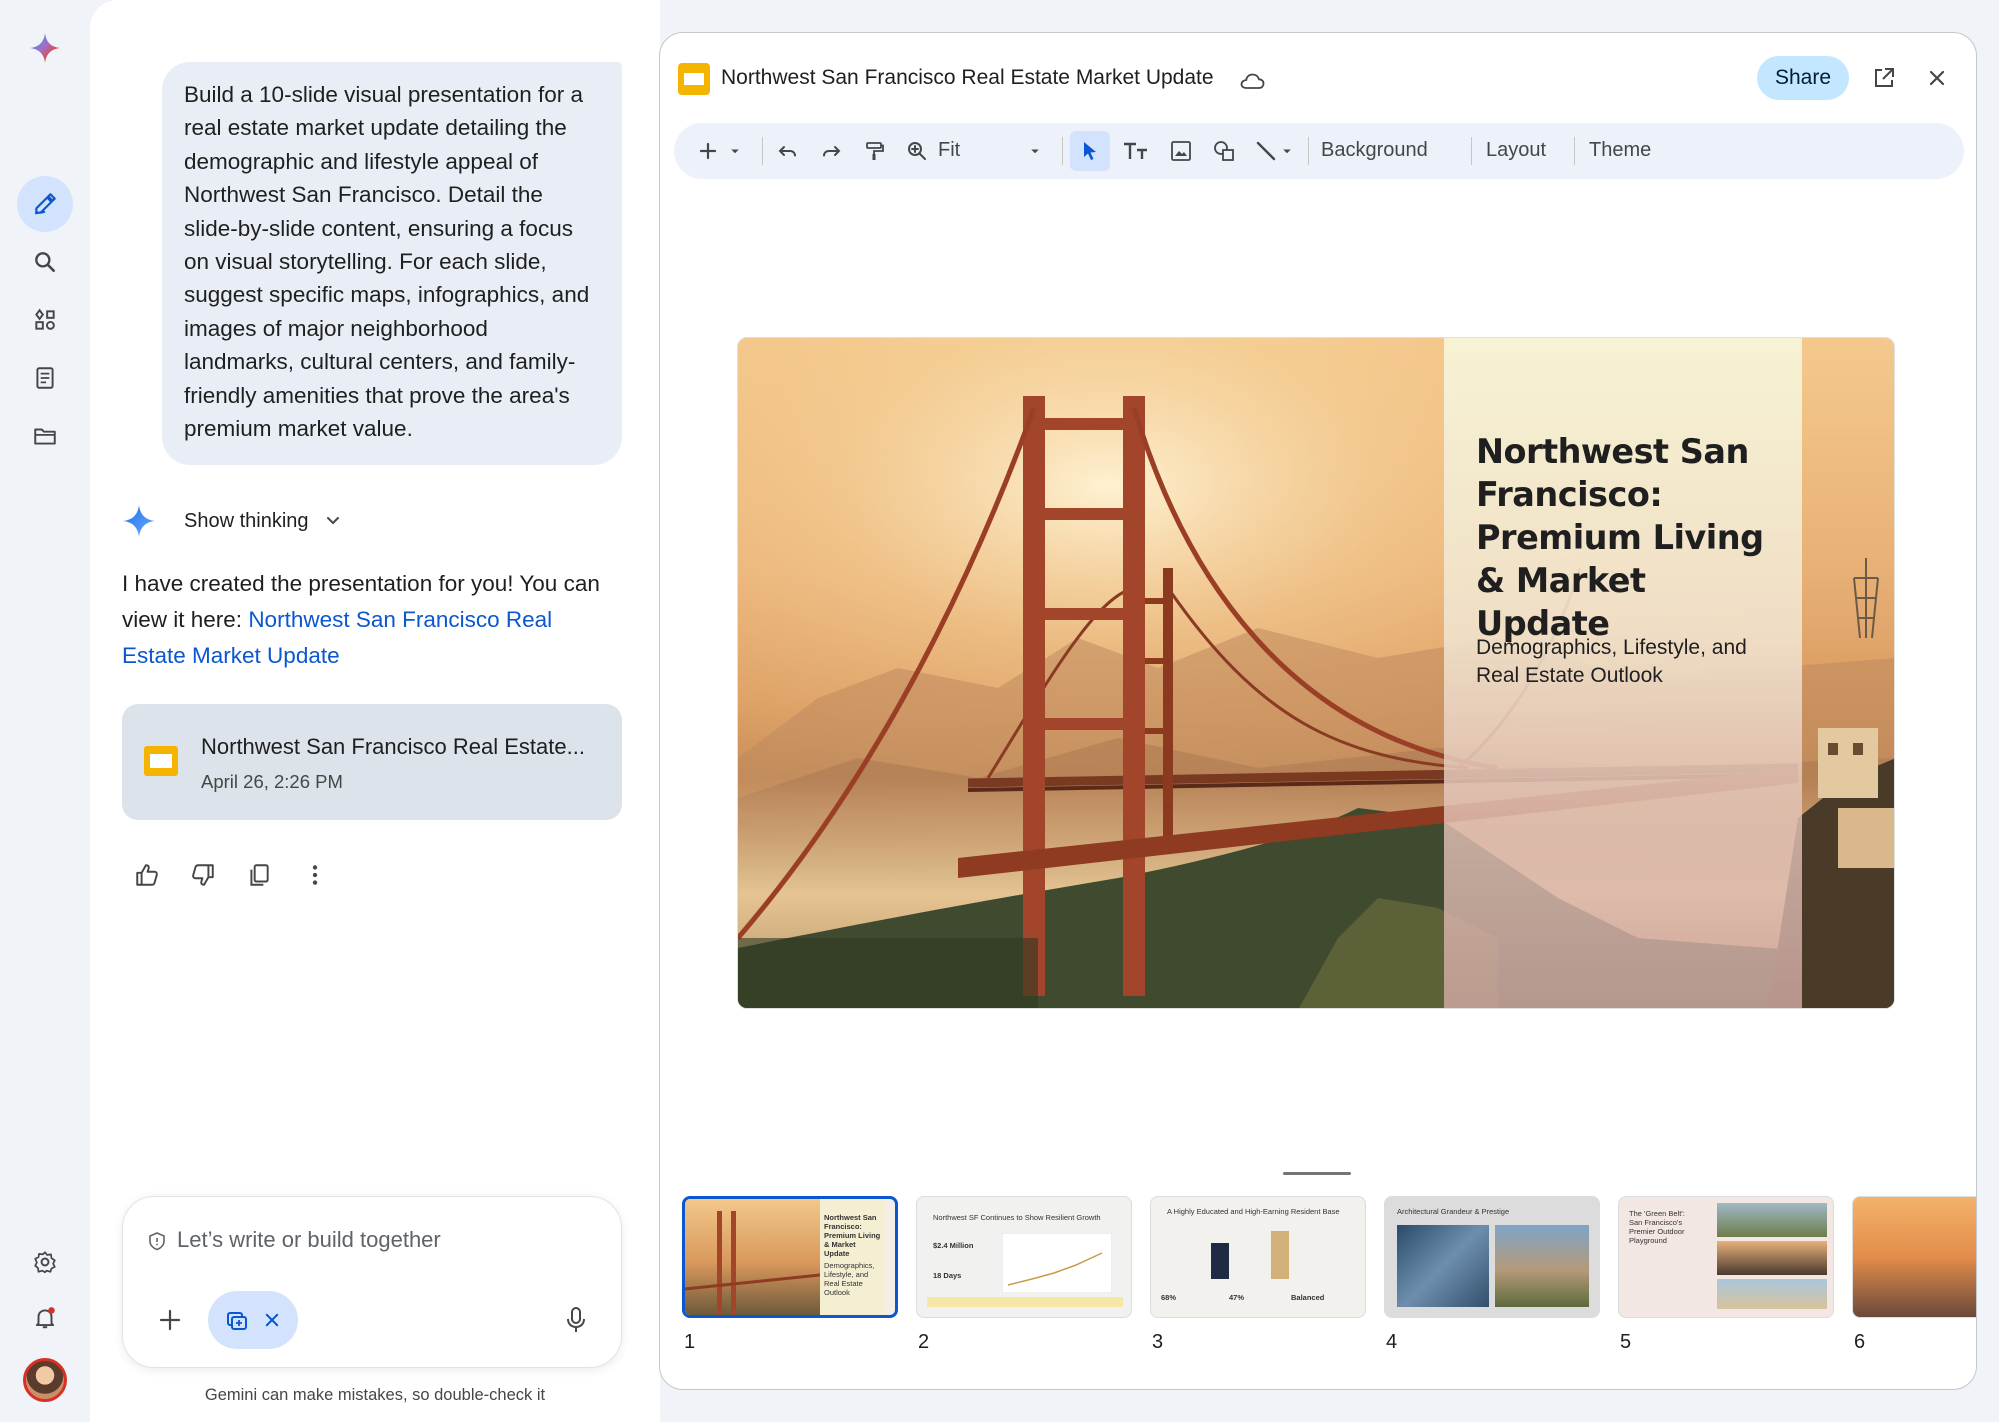  I want to click on new-chat-button, so click(45, 204).